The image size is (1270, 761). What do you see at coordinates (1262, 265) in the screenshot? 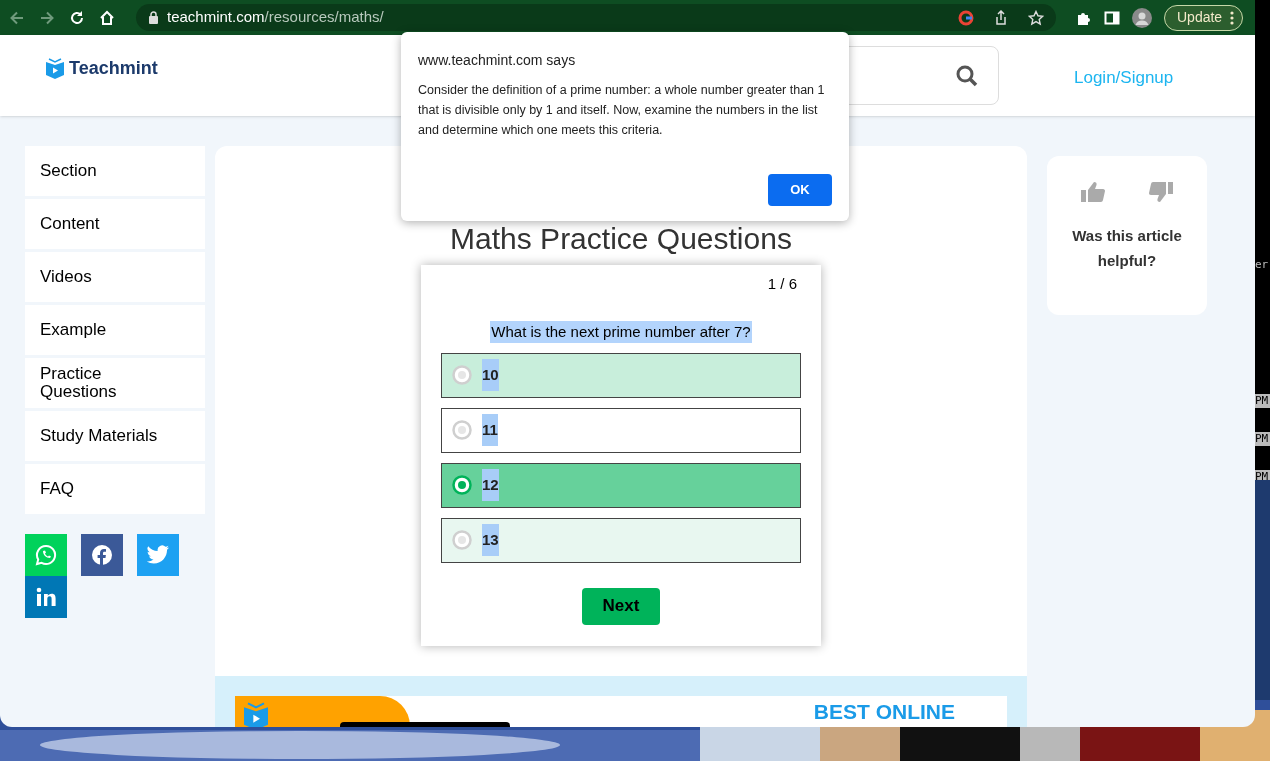
I see `terminal-text: er` at bounding box center [1262, 265].